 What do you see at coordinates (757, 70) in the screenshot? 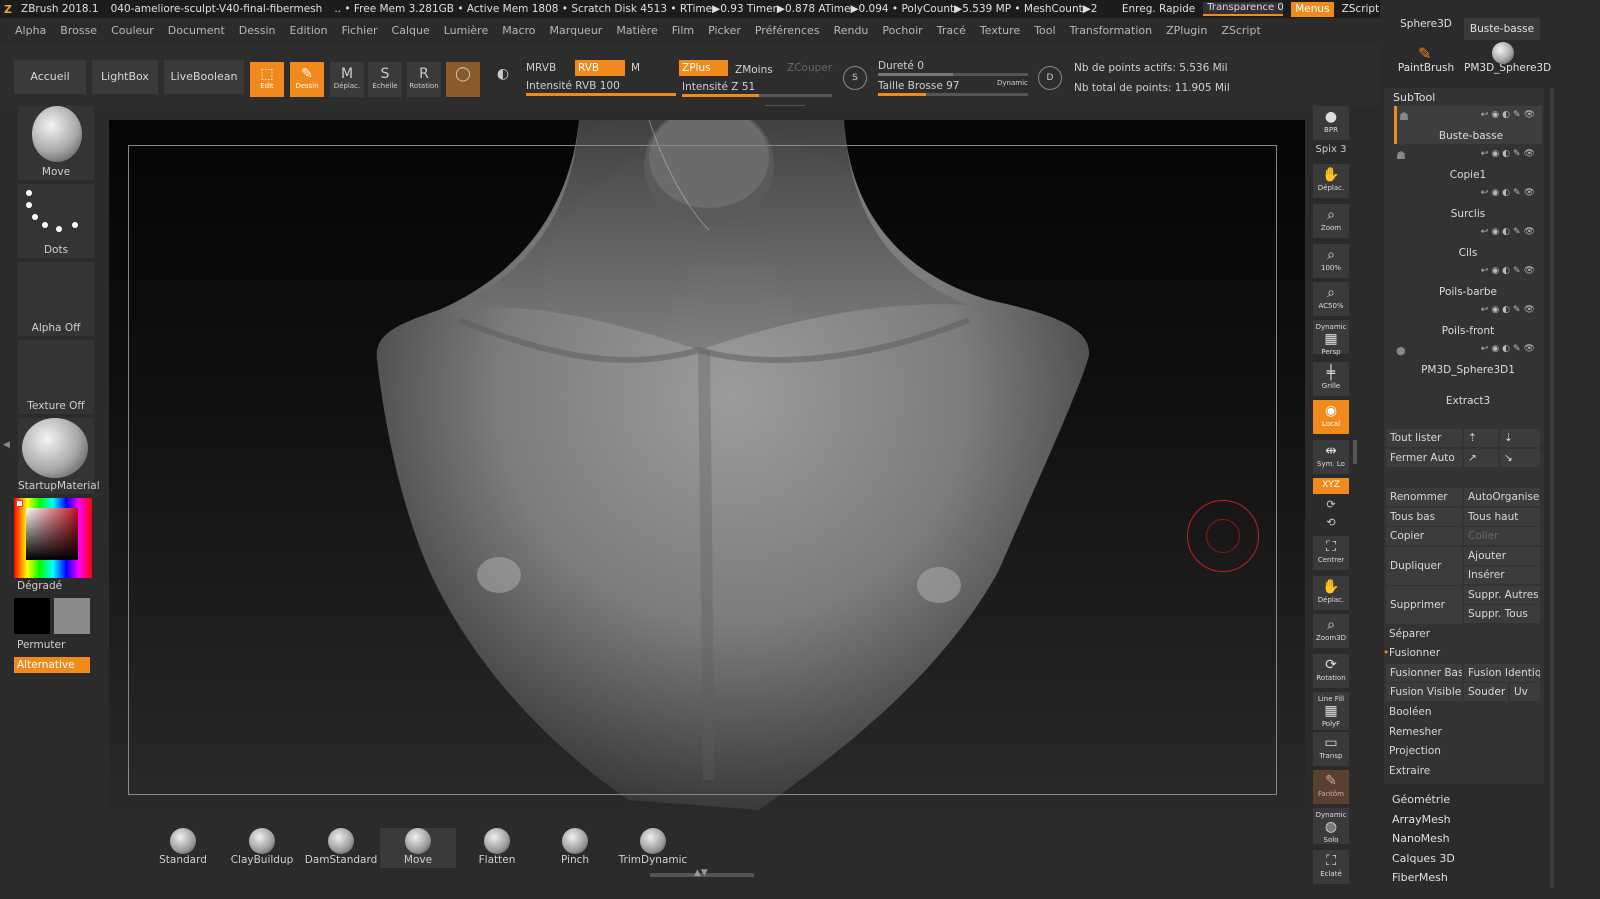
I see `zsub-toggle: ZMoins` at bounding box center [757, 70].